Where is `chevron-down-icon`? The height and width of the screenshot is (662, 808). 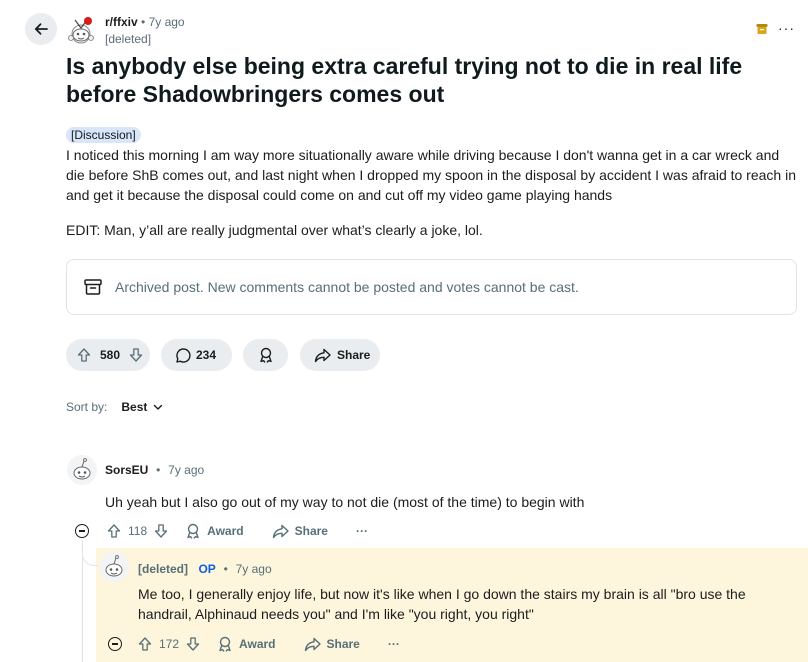 chevron-down-icon is located at coordinates (158, 407).